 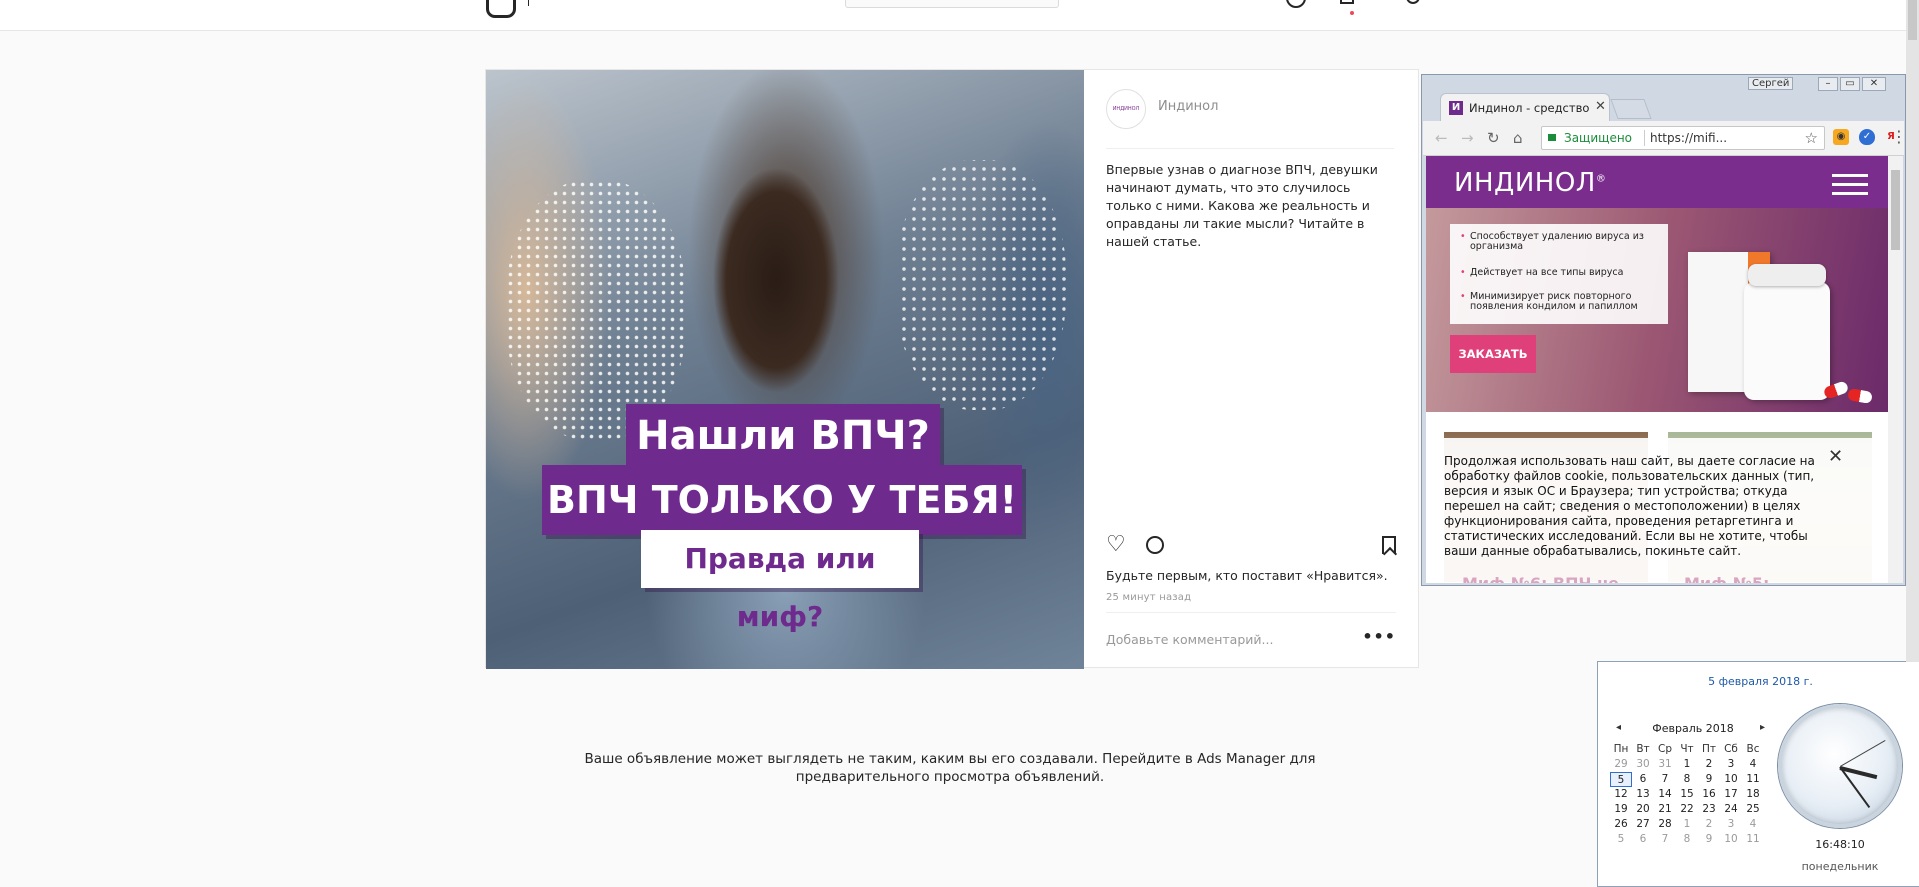 What do you see at coordinates (1899, 136) in the screenshot?
I see `browser-menu-icon: ⋮` at bounding box center [1899, 136].